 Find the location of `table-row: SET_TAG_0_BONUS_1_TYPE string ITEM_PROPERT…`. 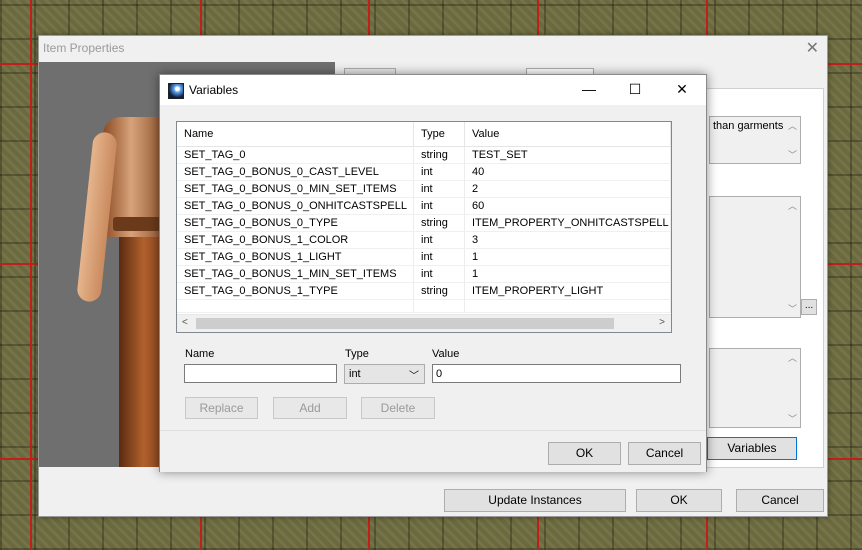

table-row: SET_TAG_0_BONUS_1_TYPE string ITEM_PROPERT… is located at coordinates (424, 291).